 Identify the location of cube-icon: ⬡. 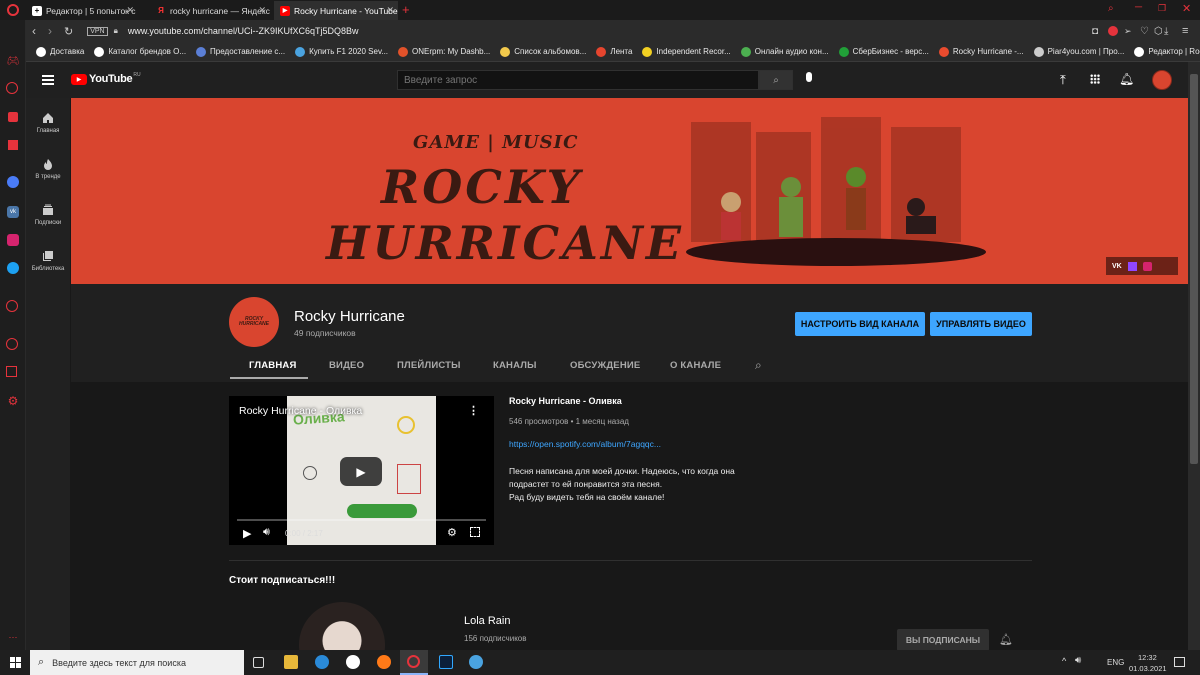
(1158, 31).